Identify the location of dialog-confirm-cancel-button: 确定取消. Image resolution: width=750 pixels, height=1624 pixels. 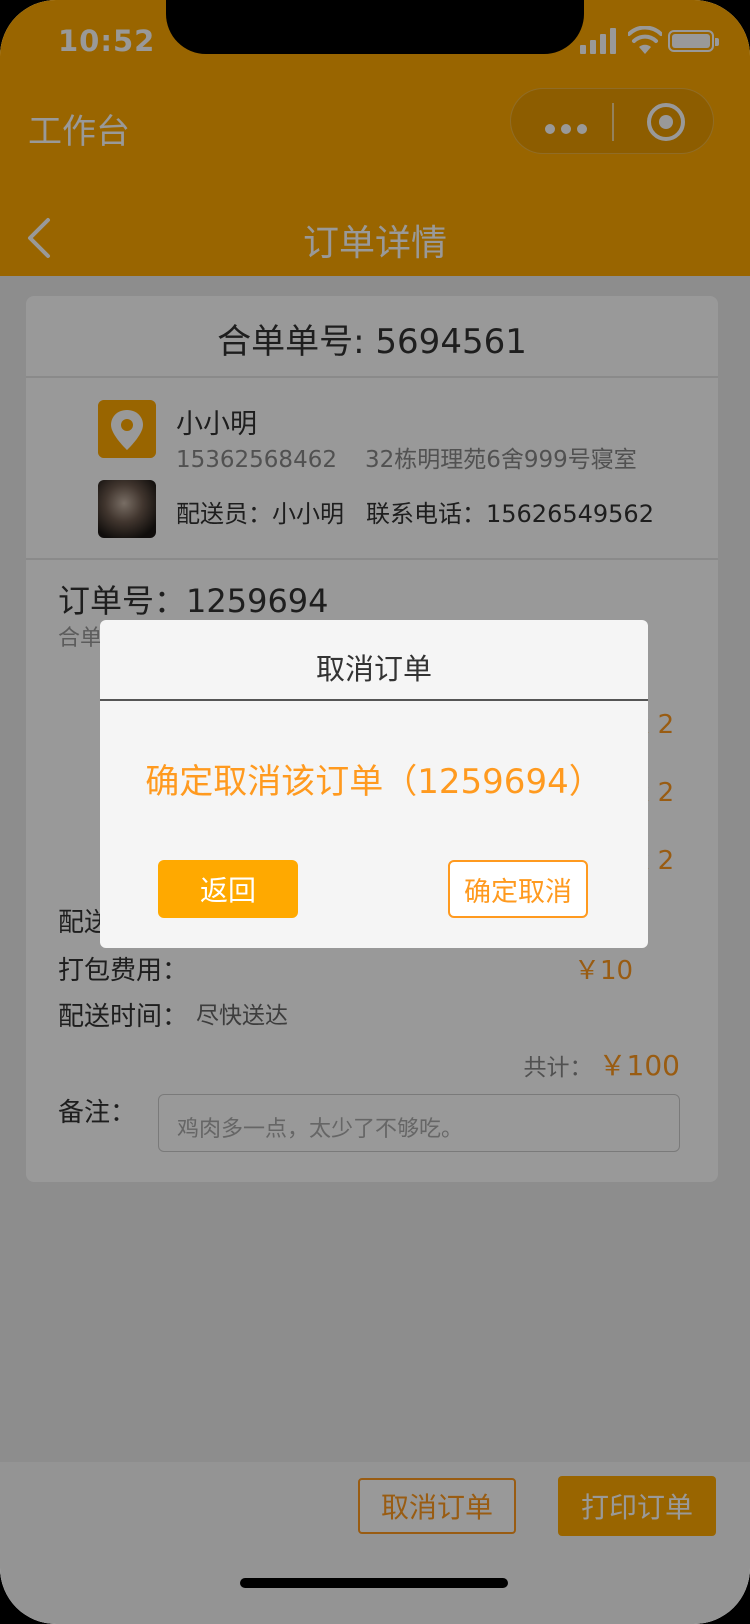
(518, 889).